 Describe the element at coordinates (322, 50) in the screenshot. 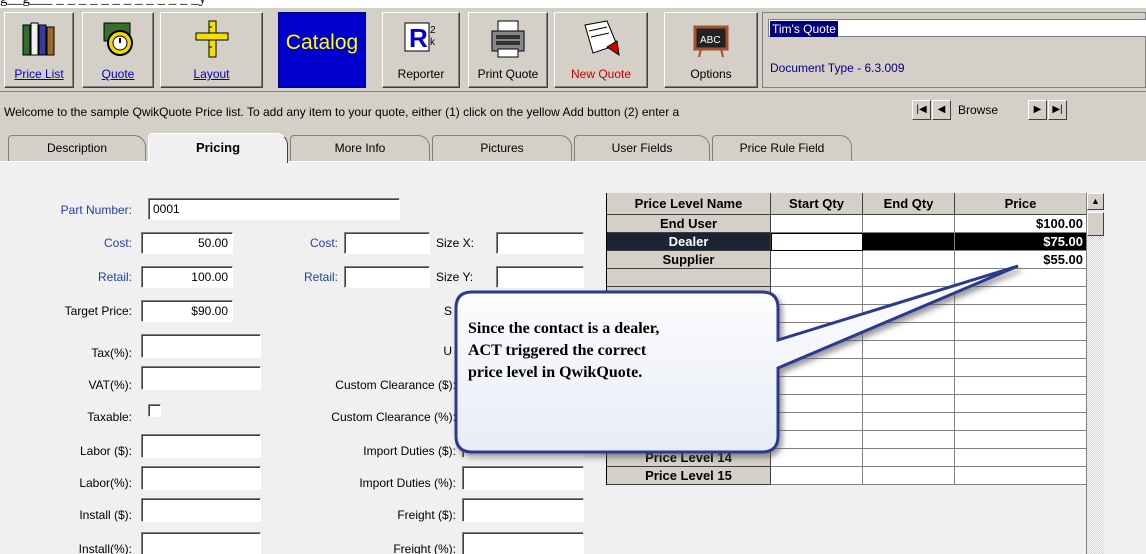

I see `catalog-button: Catalog` at that location.